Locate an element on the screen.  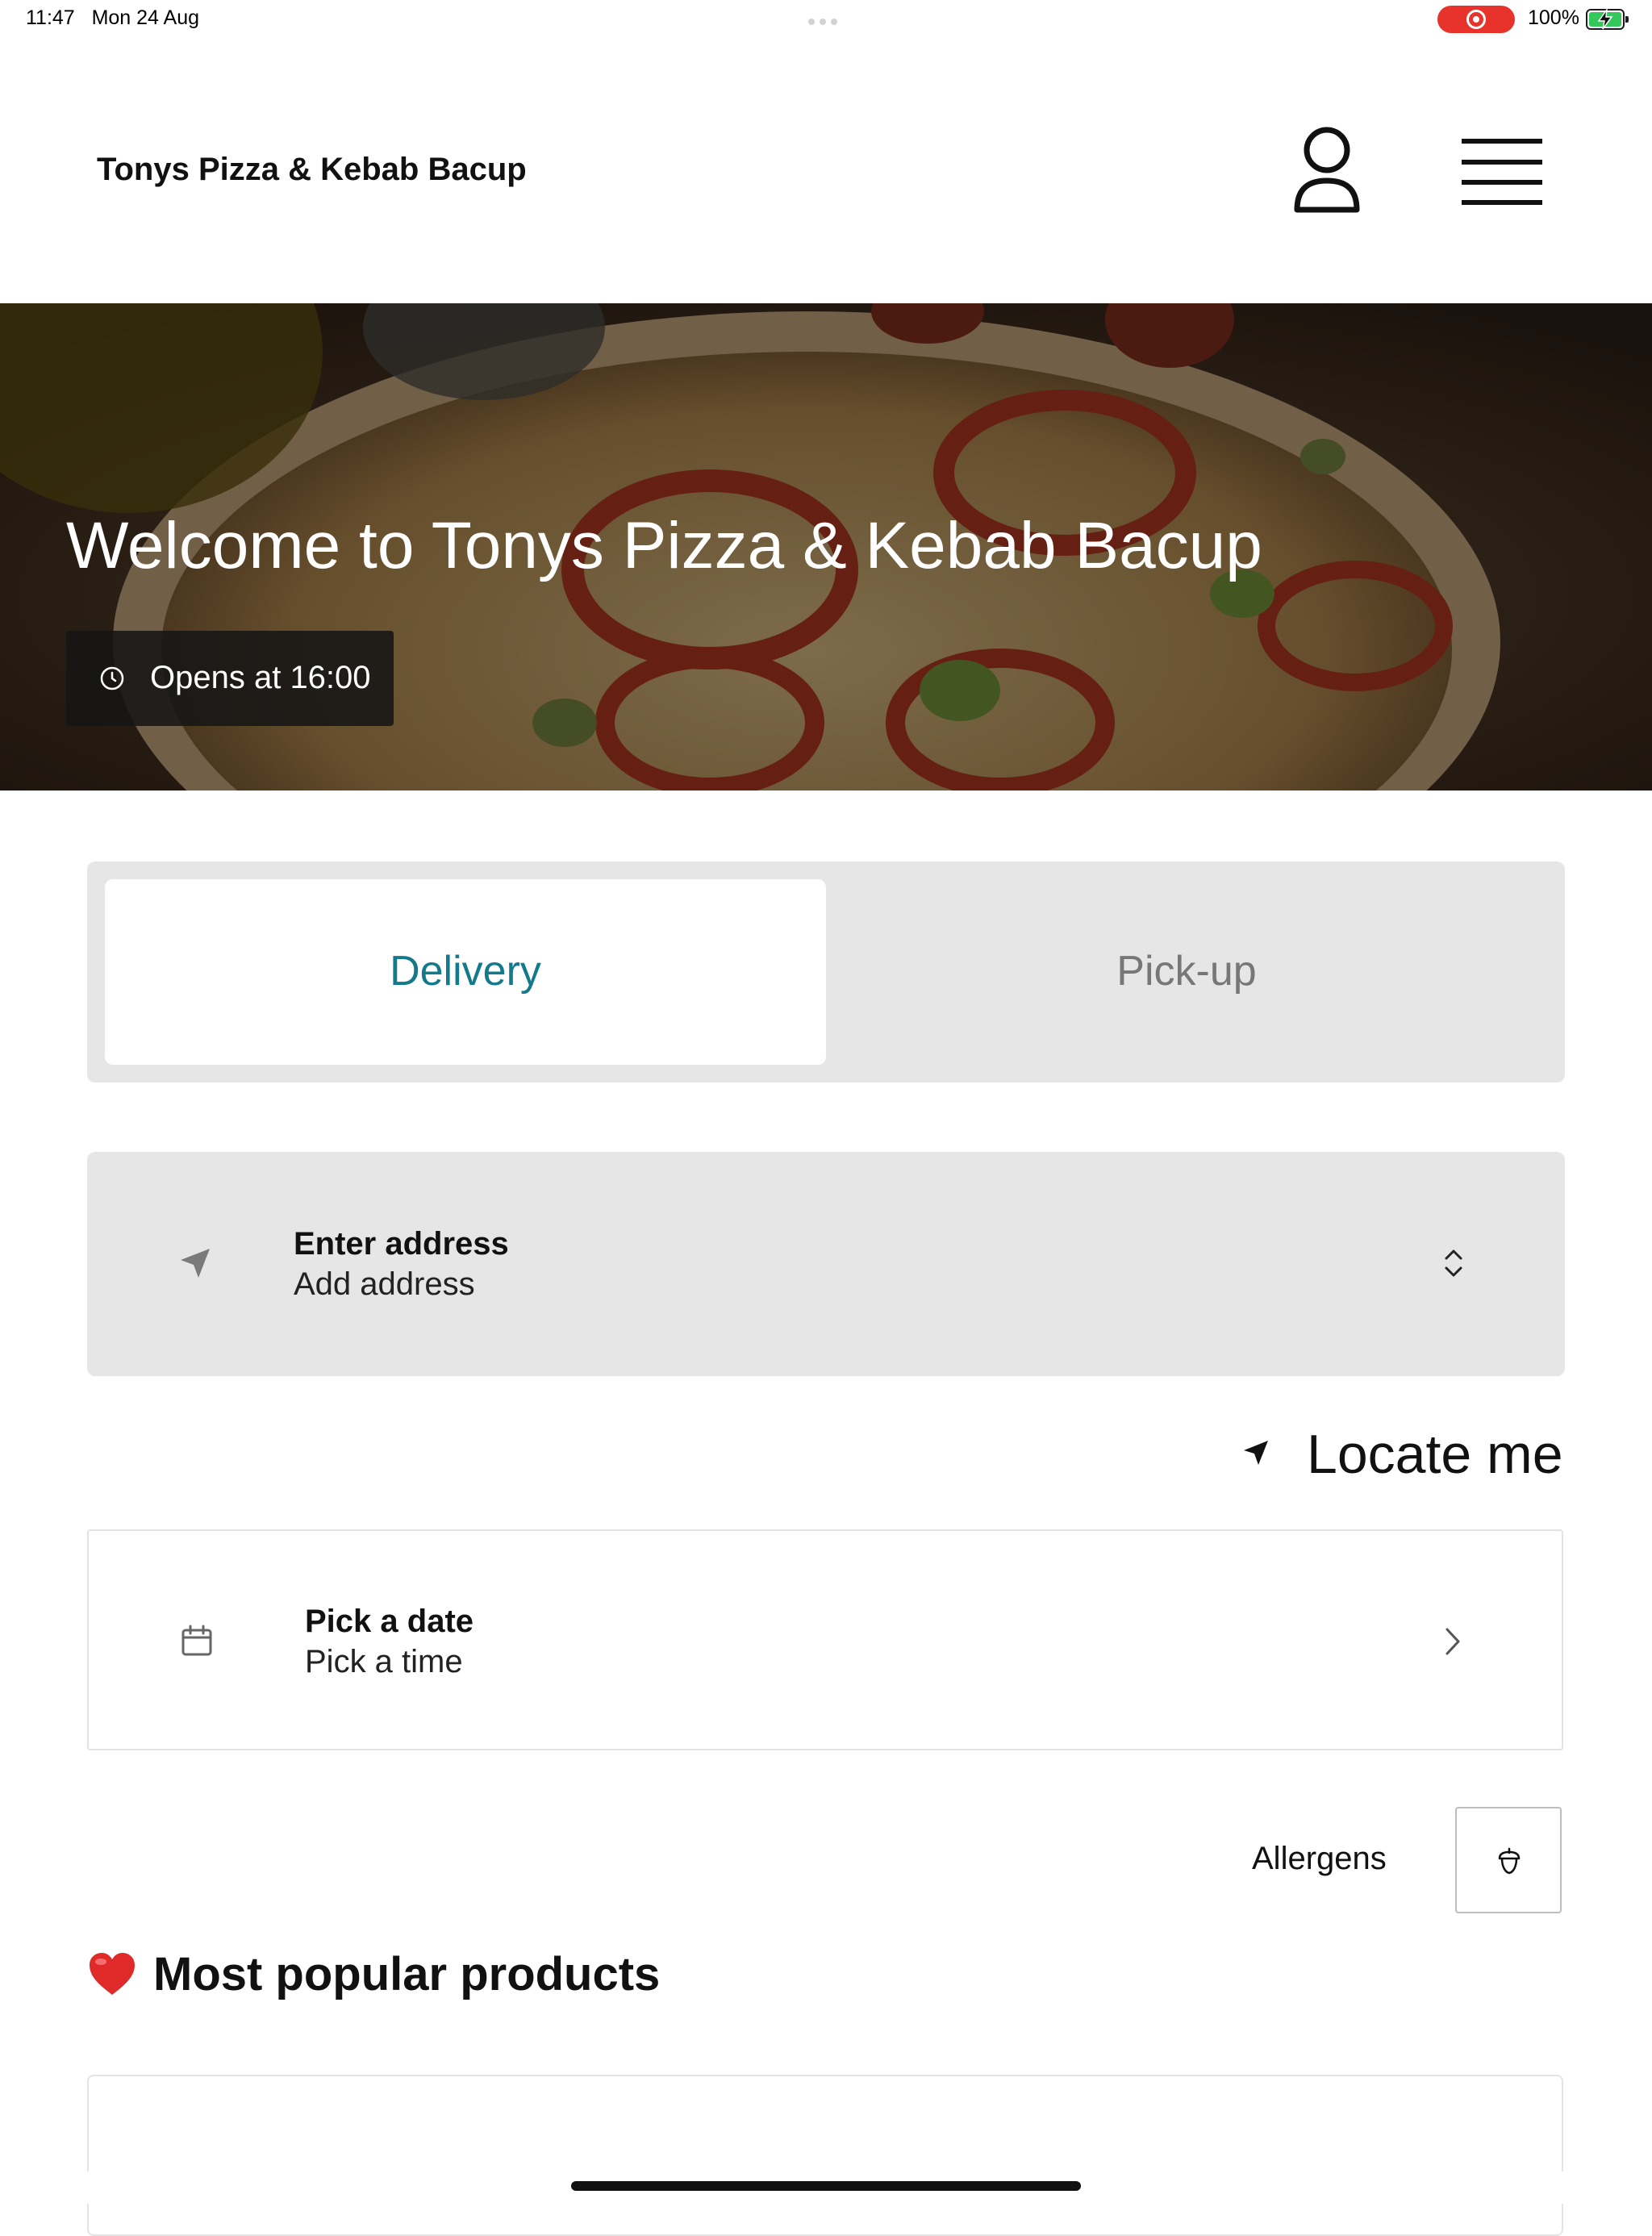
chevron-up-down-icon is located at coordinates (1453, 1263).